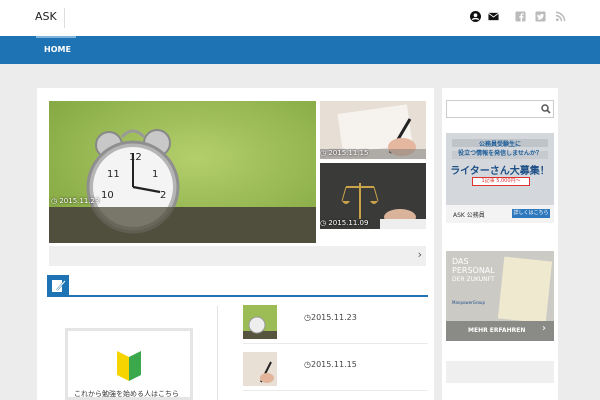 The width and height of the screenshot is (600, 400). I want to click on slide-date: ◷ 2015.11.15, so click(344, 153).